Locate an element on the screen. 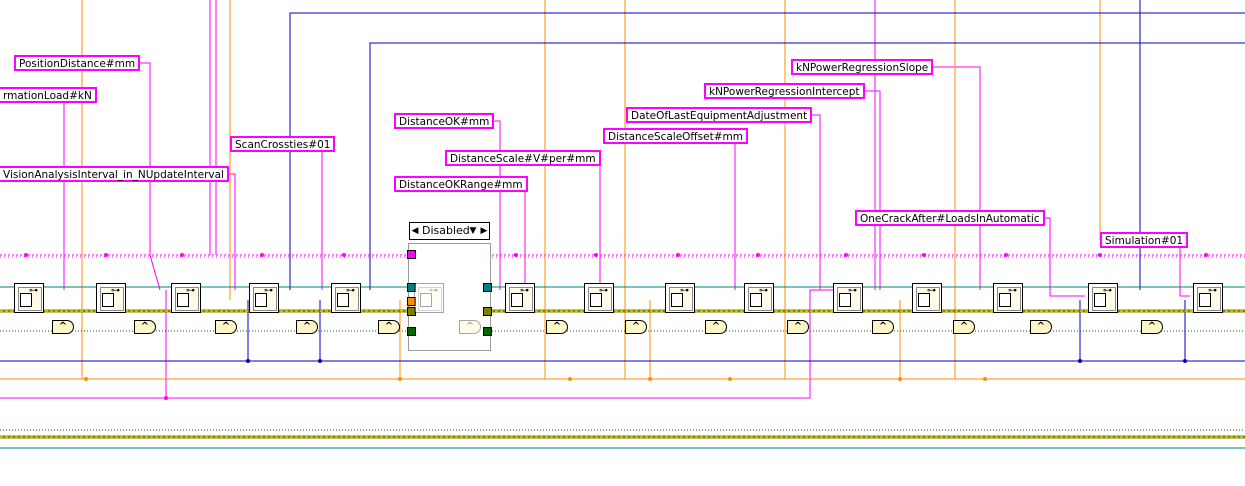  property-node-12: ⊶ is located at coordinates (1008, 298).